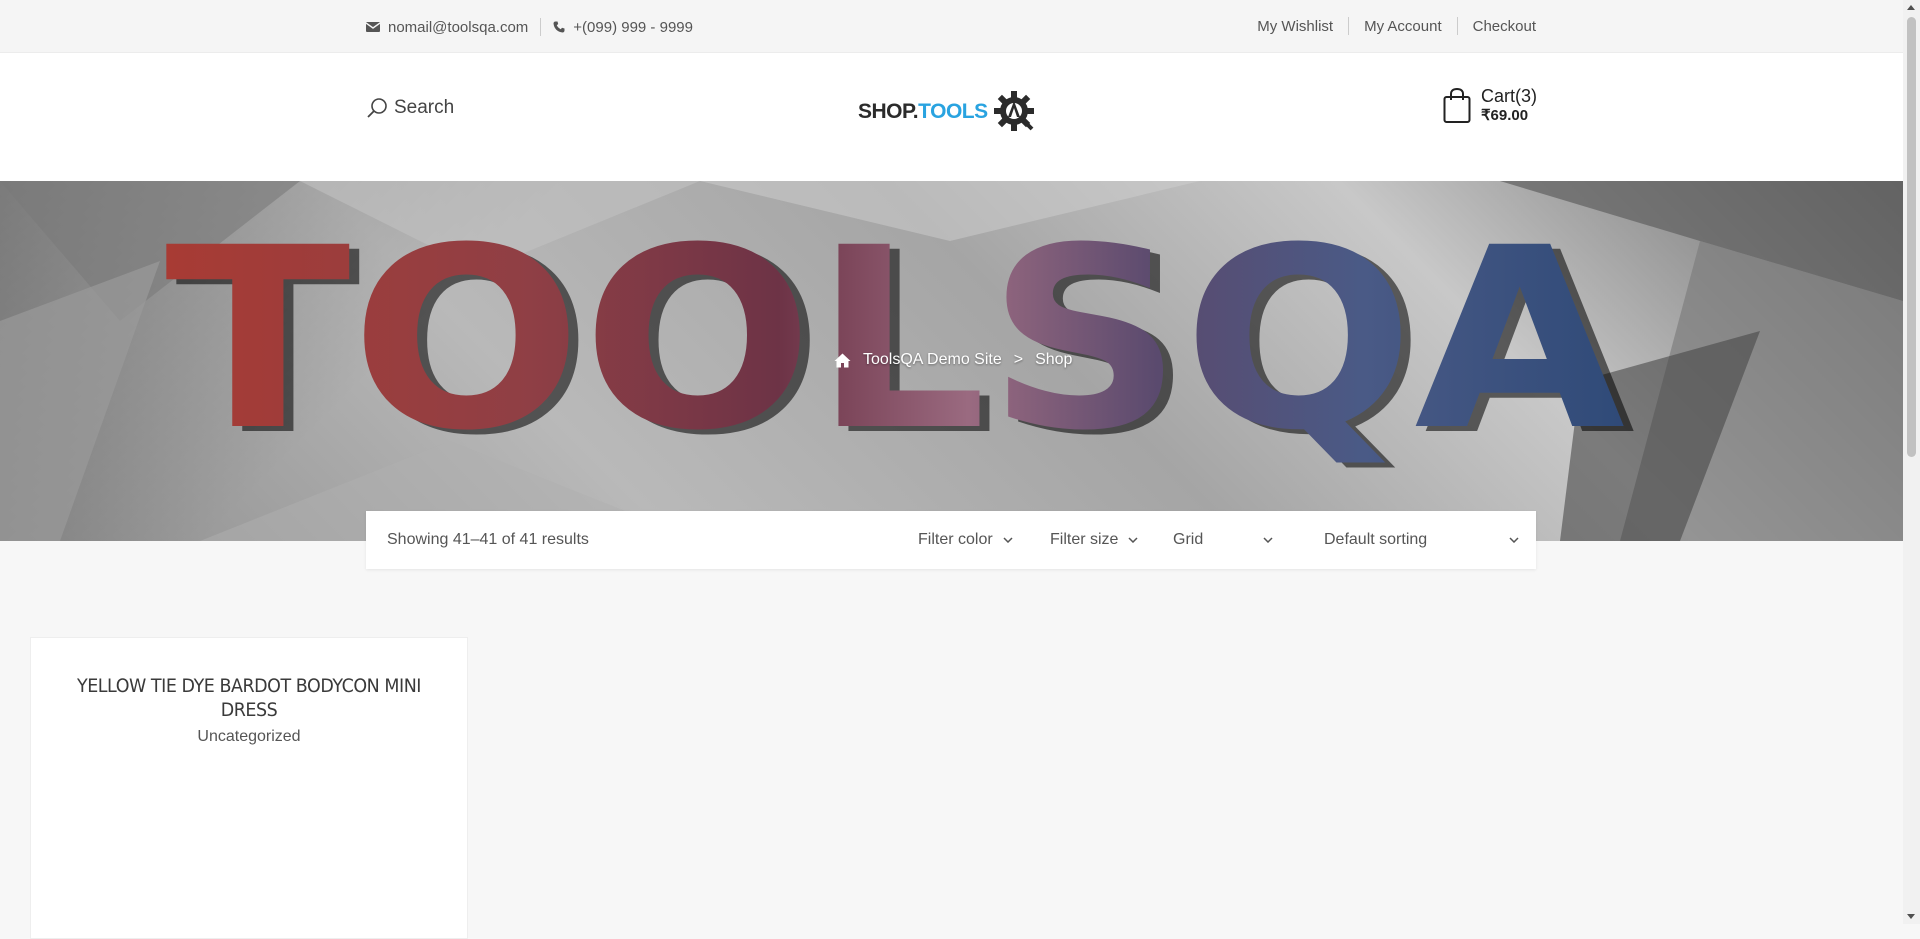 Image resolution: width=1920 pixels, height=939 pixels. What do you see at coordinates (1054, 359) in the screenshot?
I see `breadcrumb-current: Shop` at bounding box center [1054, 359].